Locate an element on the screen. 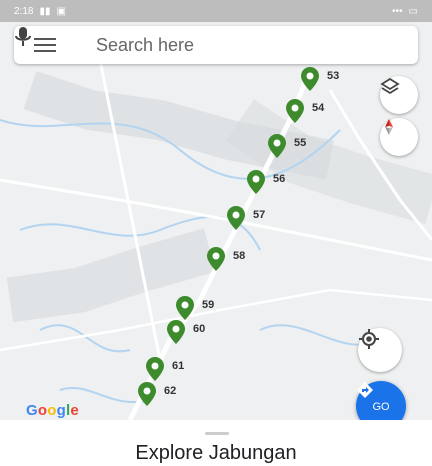 This screenshot has width=432, height=466. marker: 53 is located at coordinates (318, 79).